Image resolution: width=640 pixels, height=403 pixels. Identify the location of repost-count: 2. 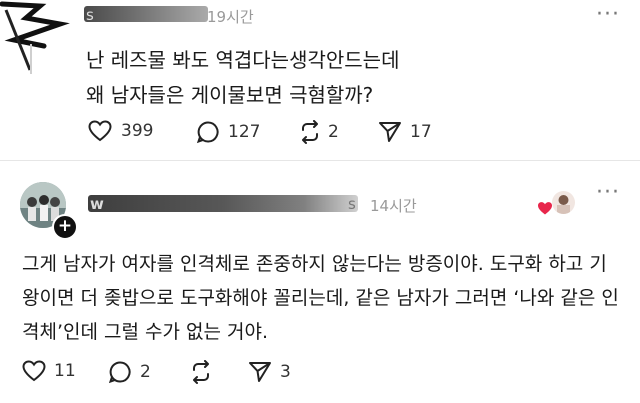
(333, 132).